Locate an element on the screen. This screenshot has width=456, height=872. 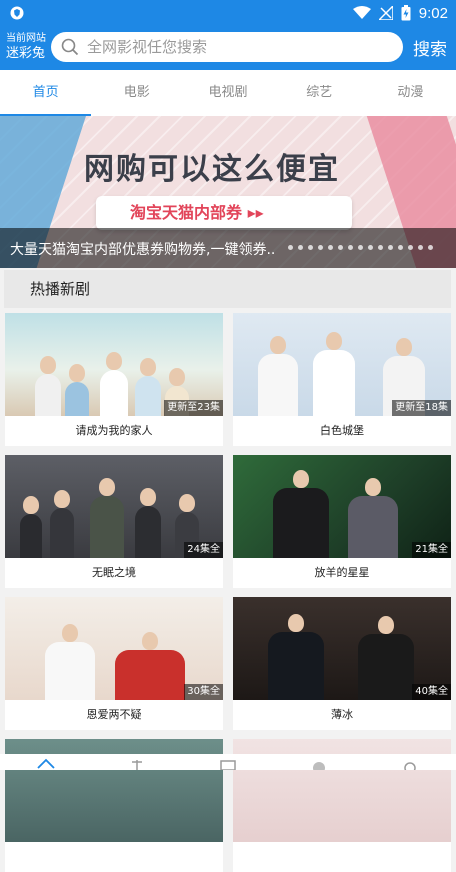
show-title: 请成为我的家人 is located at coordinates (114, 430).